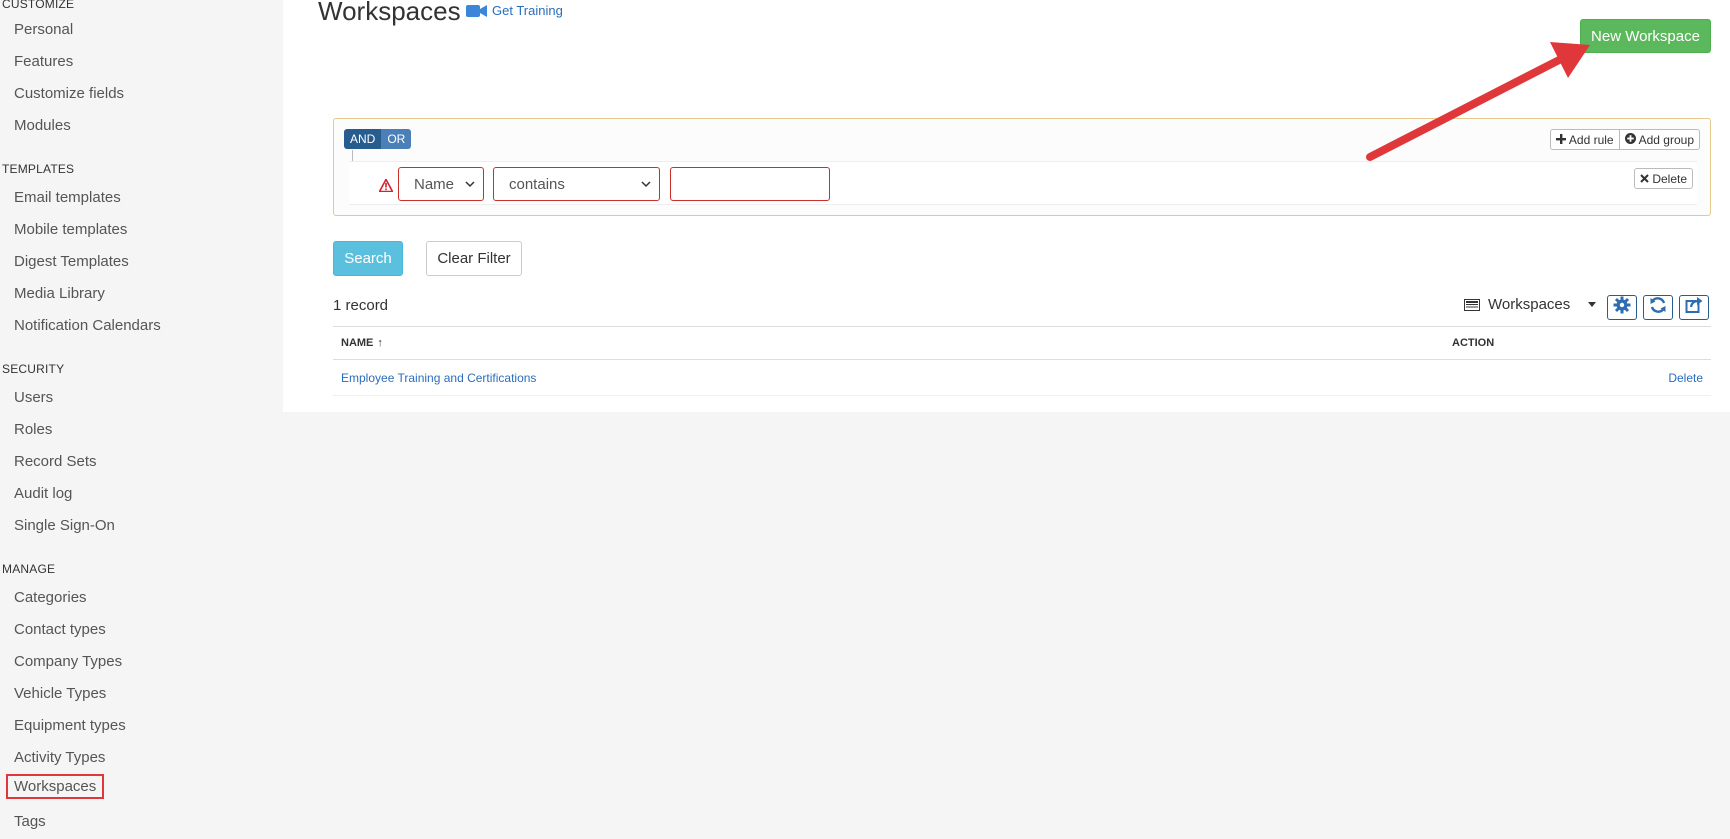 This screenshot has width=1730, height=839. I want to click on gear-icon, so click(1622, 307).